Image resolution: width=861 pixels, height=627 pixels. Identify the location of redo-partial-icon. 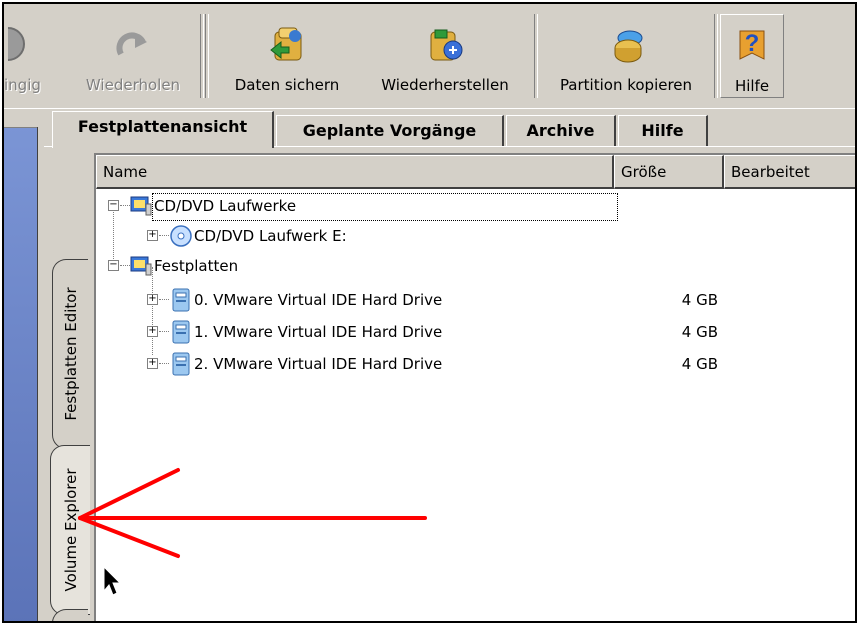
(16, 44).